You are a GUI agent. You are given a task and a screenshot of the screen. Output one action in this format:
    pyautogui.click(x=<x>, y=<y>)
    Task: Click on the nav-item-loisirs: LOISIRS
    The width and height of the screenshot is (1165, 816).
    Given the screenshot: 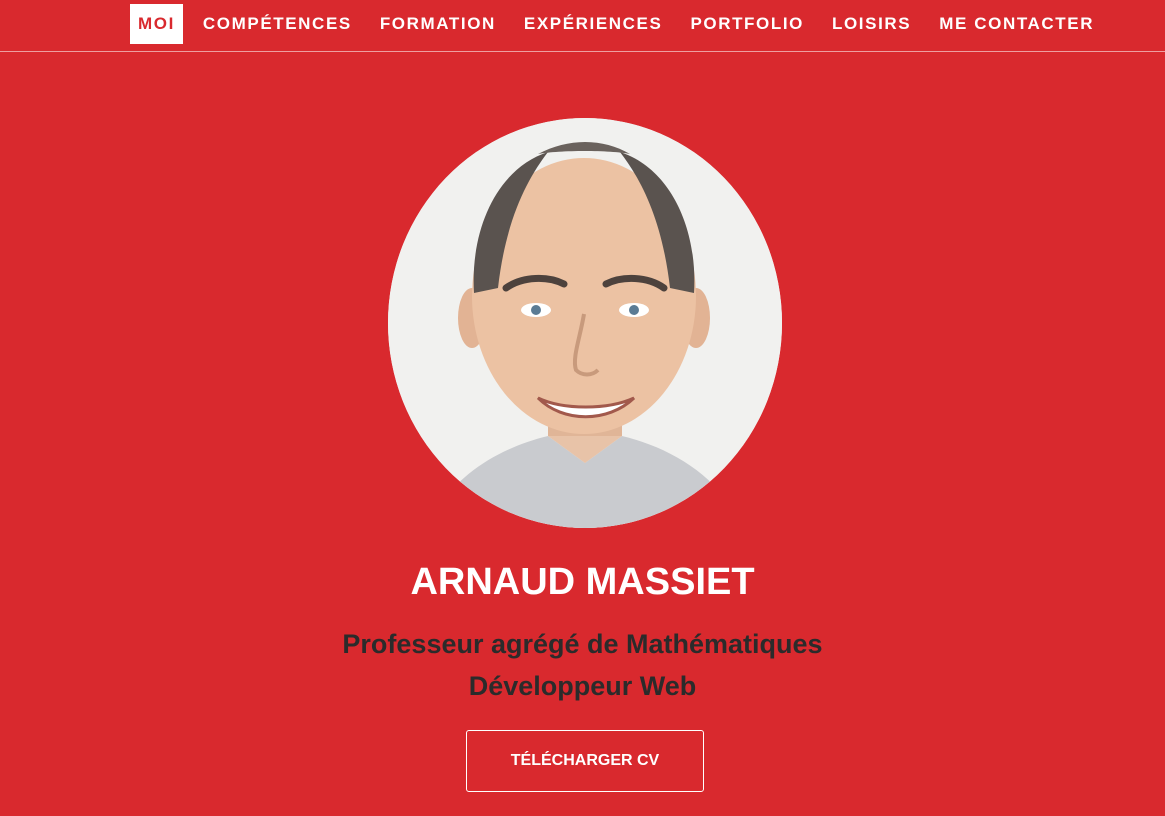 What is the action you would take?
    pyautogui.click(x=871, y=24)
    